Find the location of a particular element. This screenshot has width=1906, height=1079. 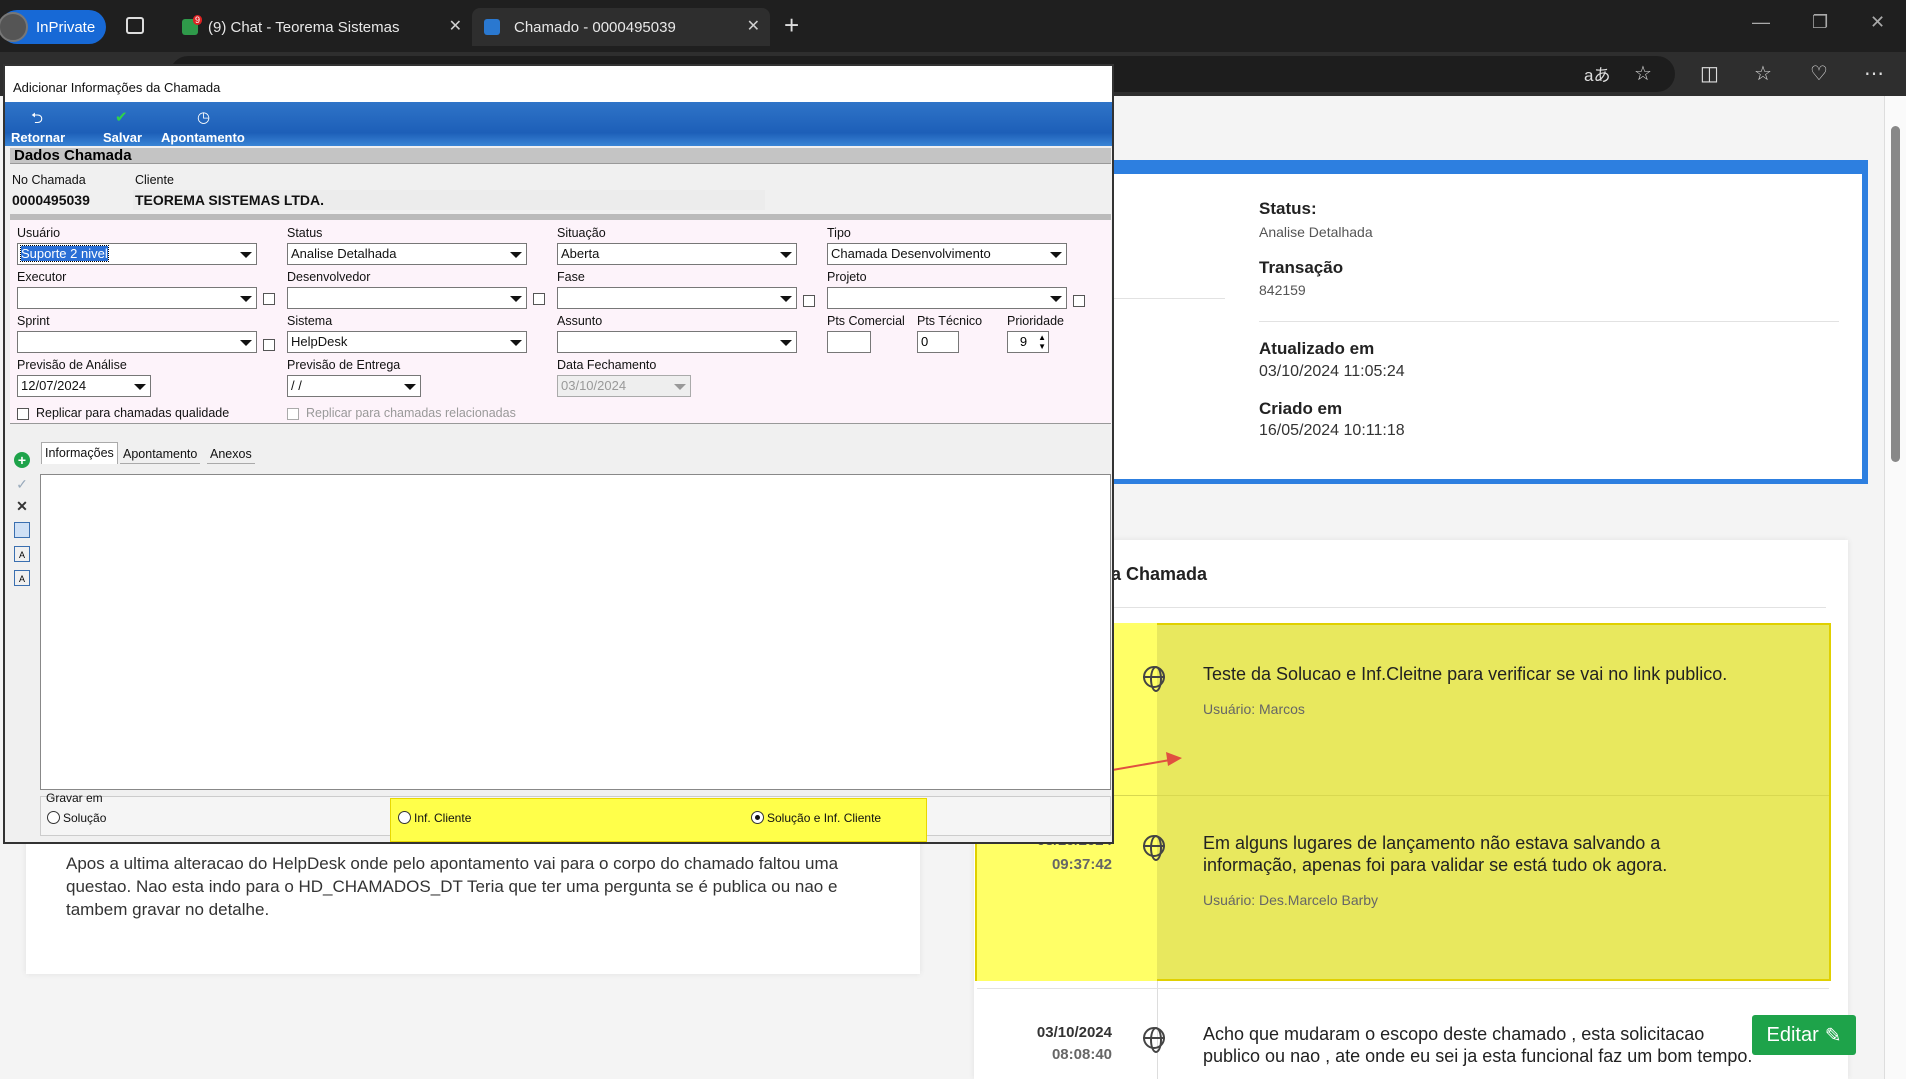

favorite-star-icon: ☆ is located at coordinates (1643, 73).